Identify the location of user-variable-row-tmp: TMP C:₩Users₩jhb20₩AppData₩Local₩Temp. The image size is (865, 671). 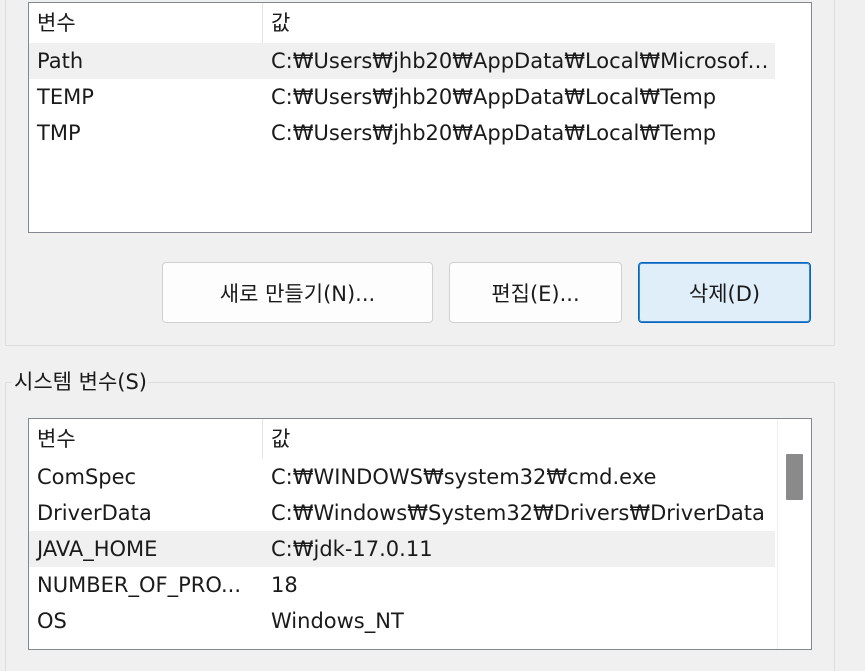
(402, 133).